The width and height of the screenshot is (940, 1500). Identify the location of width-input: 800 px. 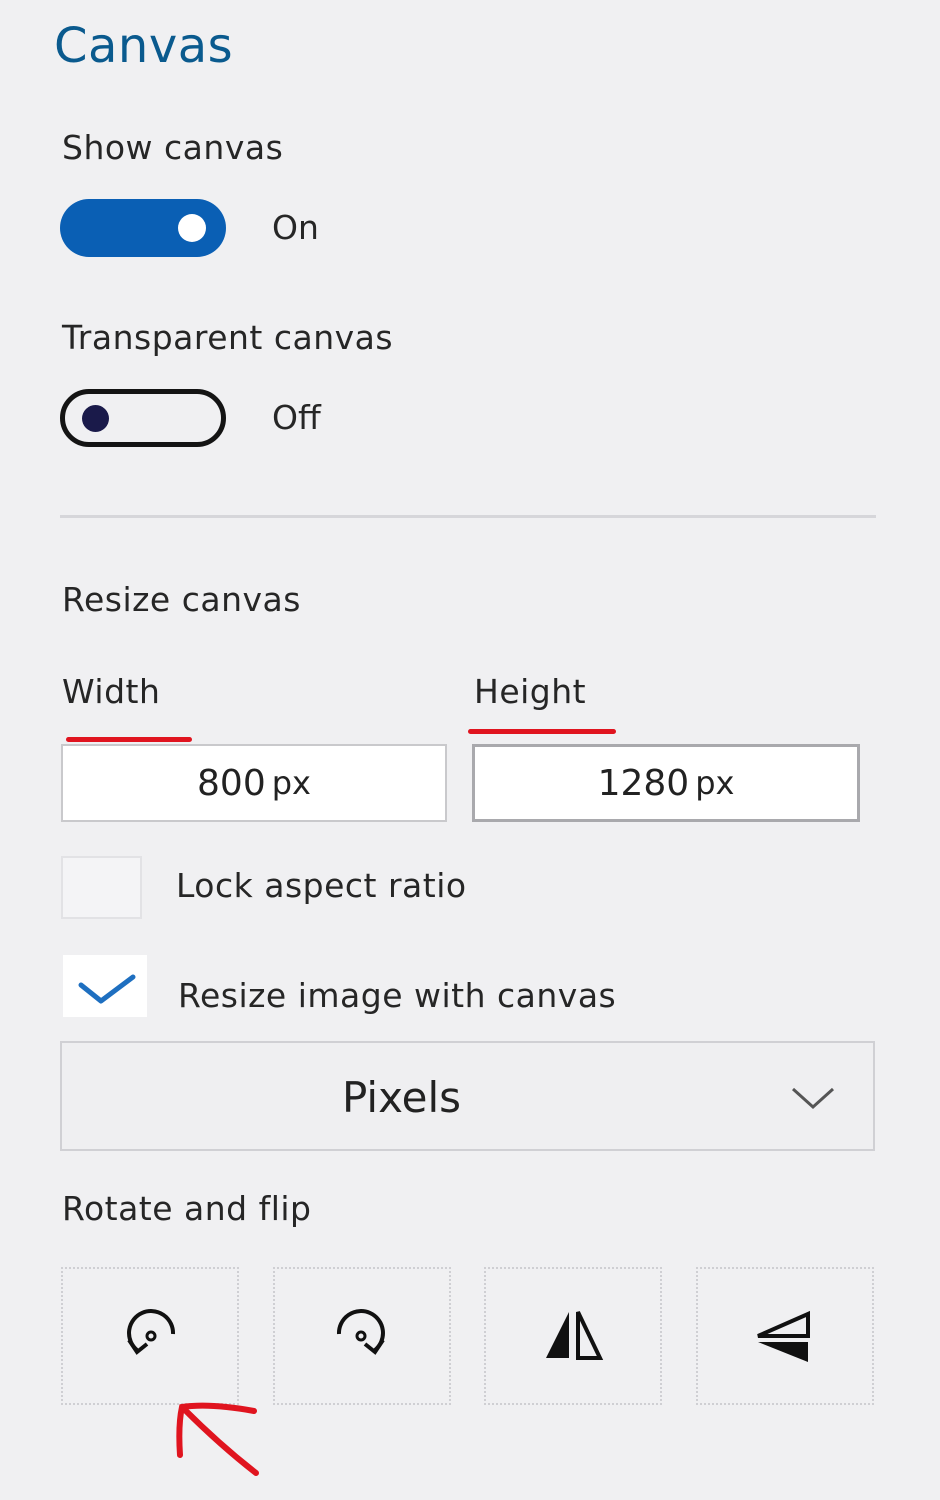
(254, 783).